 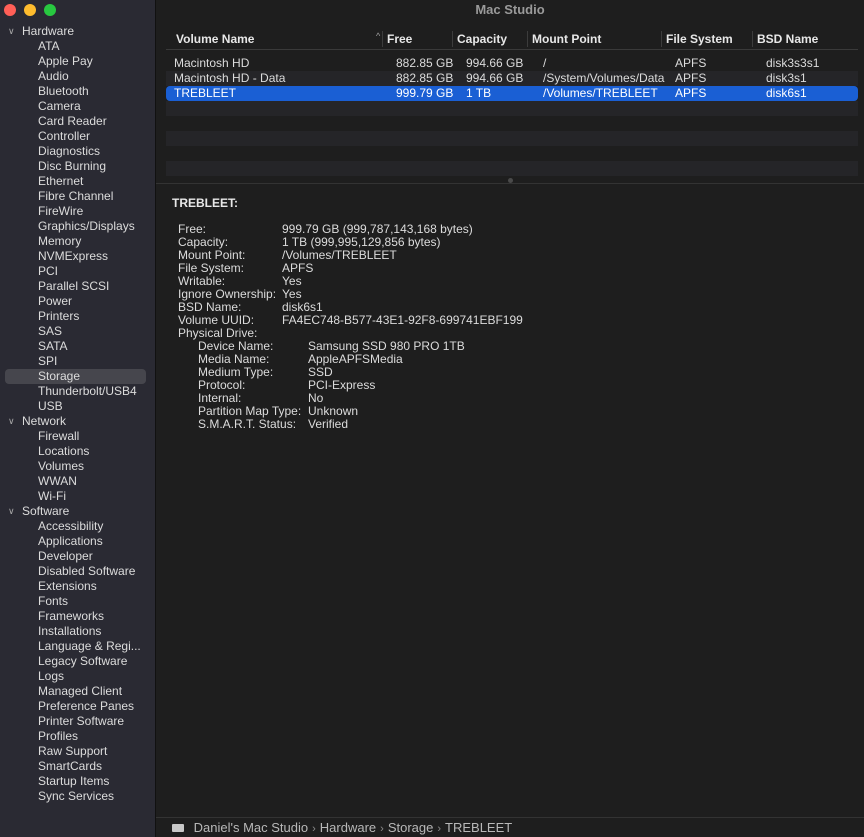 What do you see at coordinates (479, 39) in the screenshot?
I see `column-header-capacity: Capacity` at bounding box center [479, 39].